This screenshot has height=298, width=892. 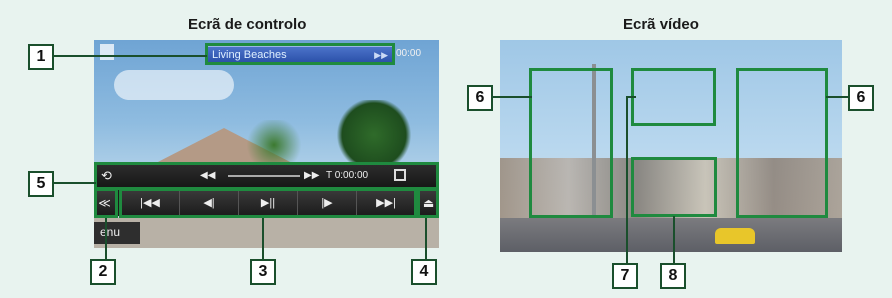 I want to click on callout-2: 2, so click(x=103, y=272).